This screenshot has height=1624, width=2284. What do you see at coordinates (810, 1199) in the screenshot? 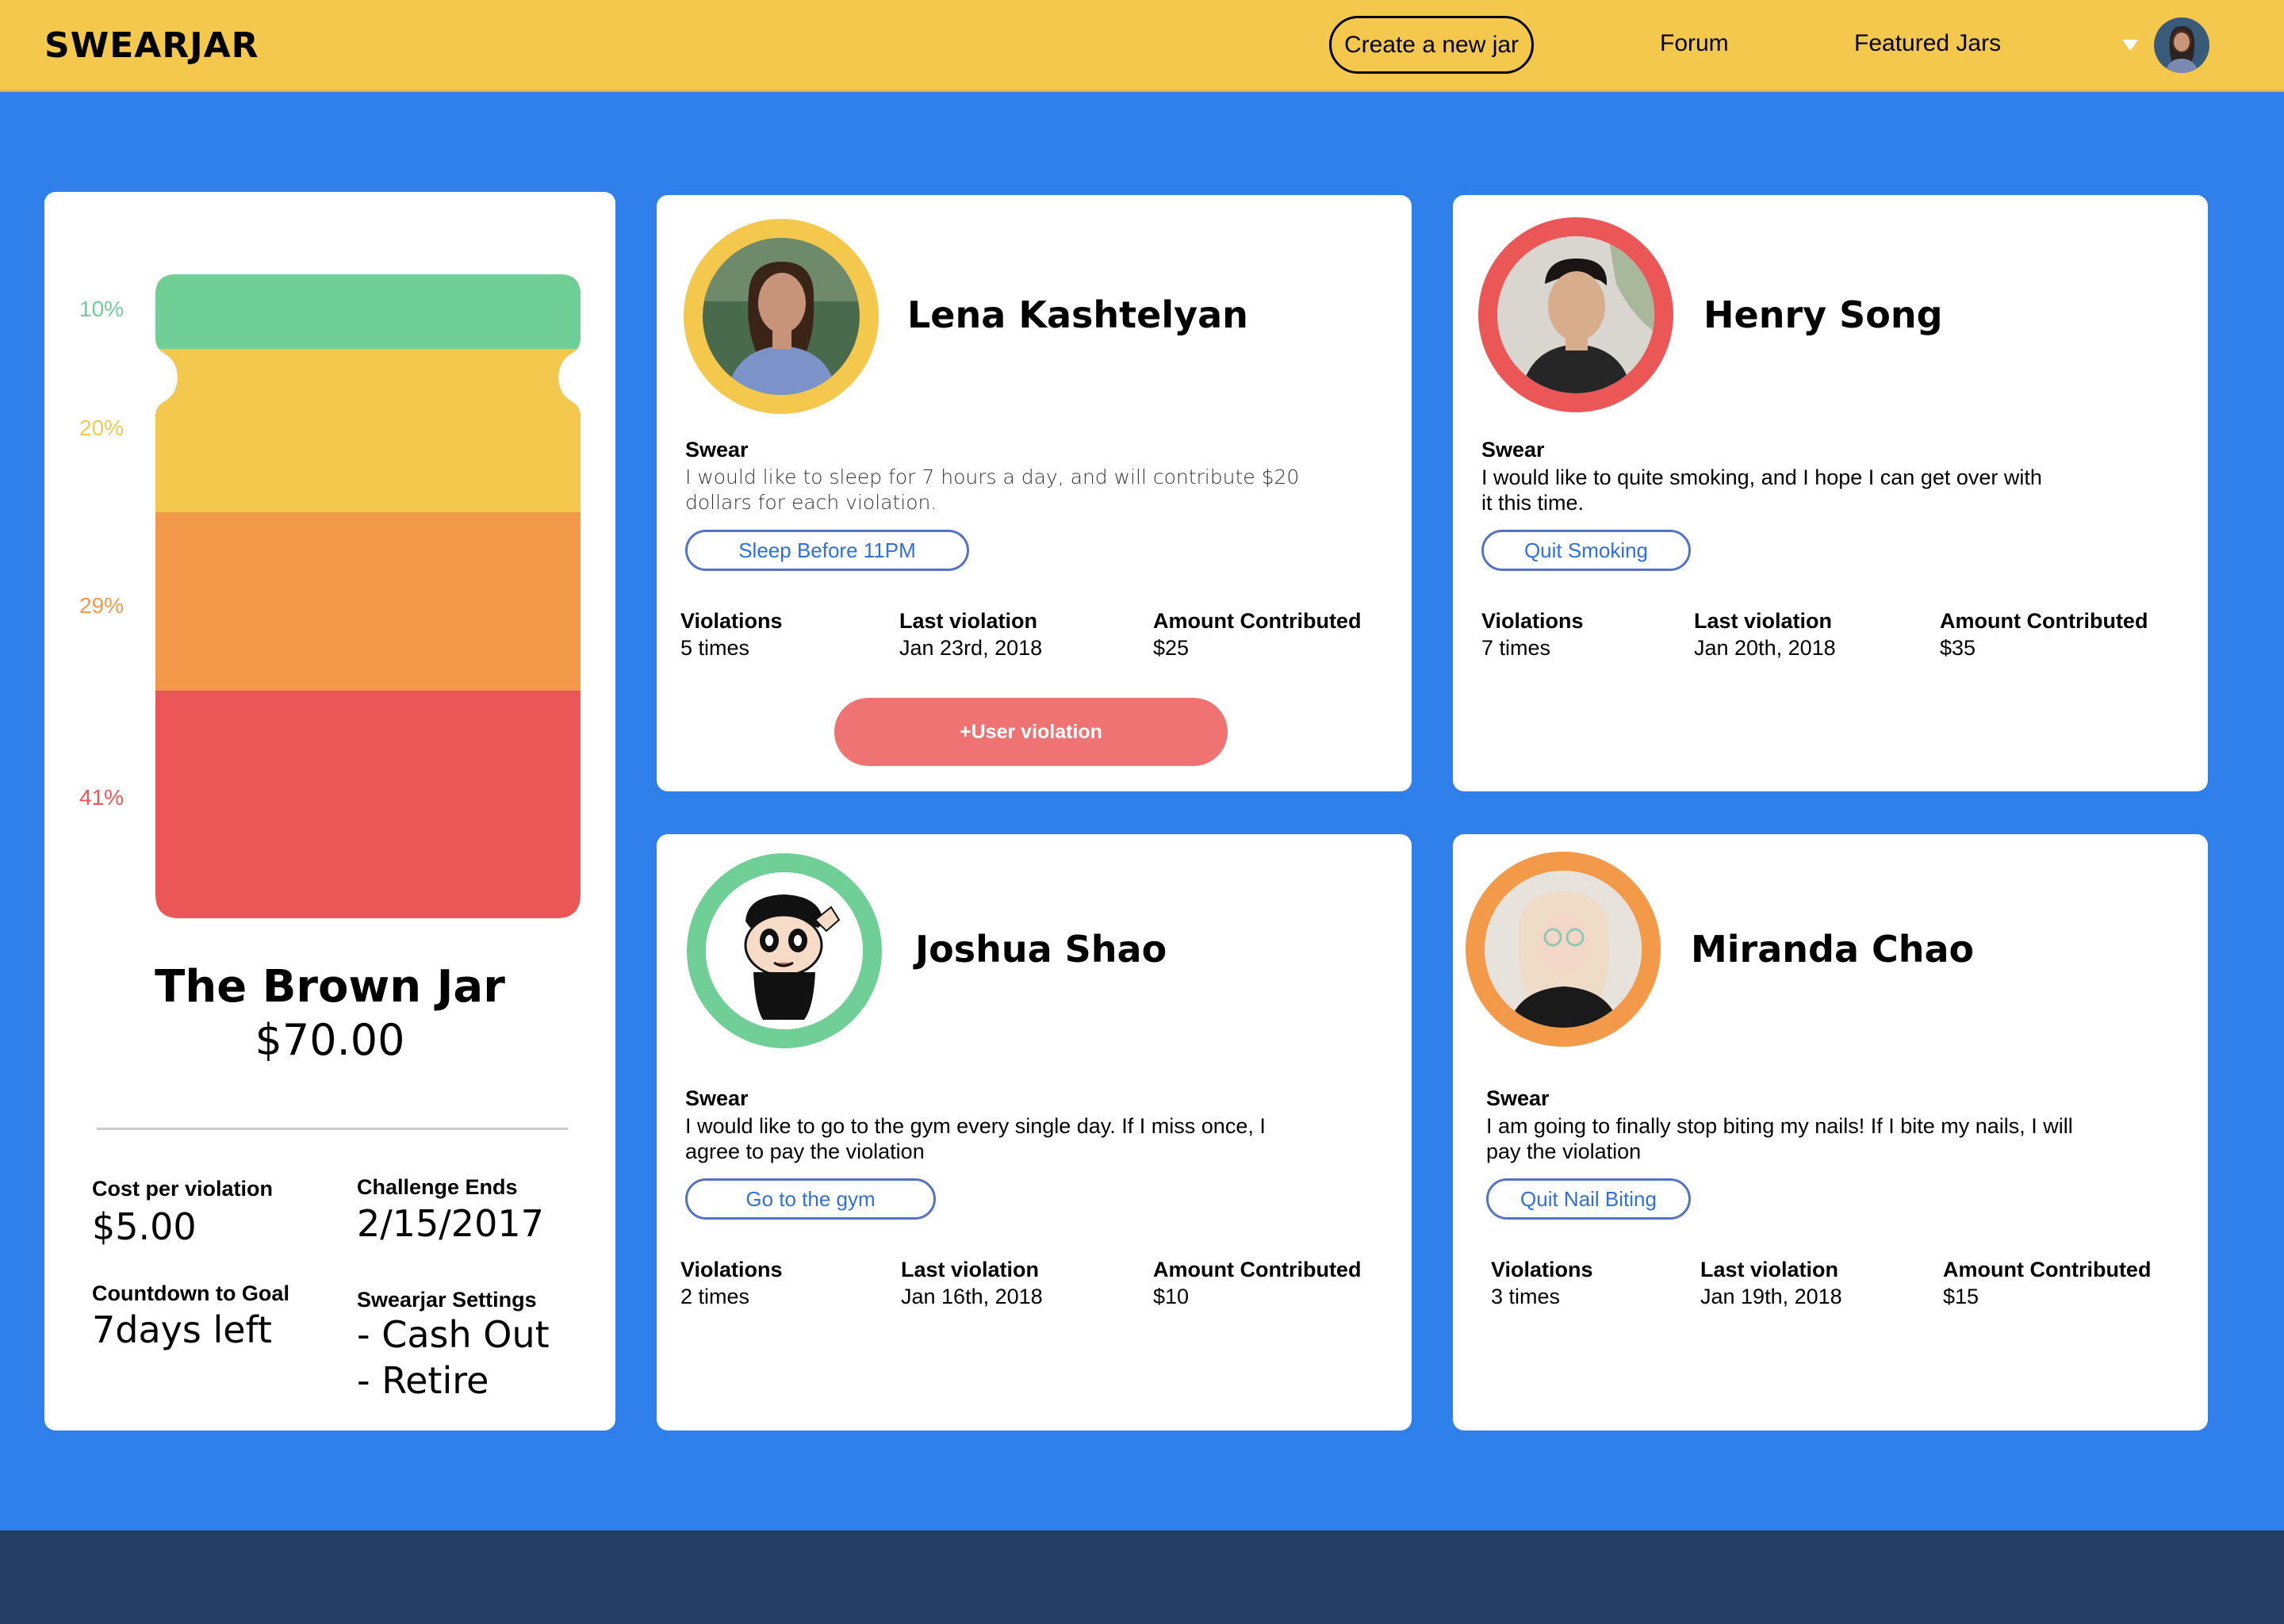
I see `goal-tag-button: Go to the gym` at bounding box center [810, 1199].